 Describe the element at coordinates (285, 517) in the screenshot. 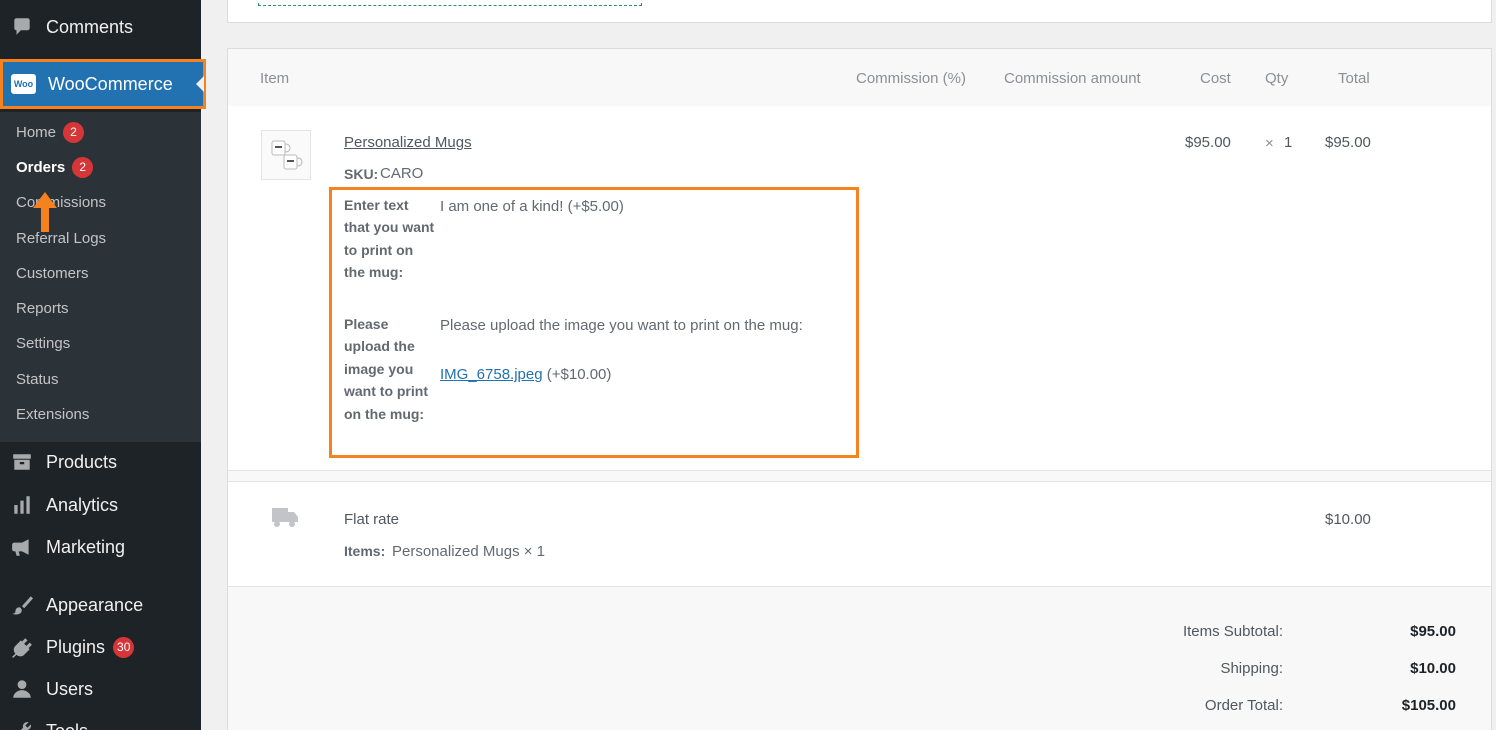

I see `shipping-truck-icon` at that location.